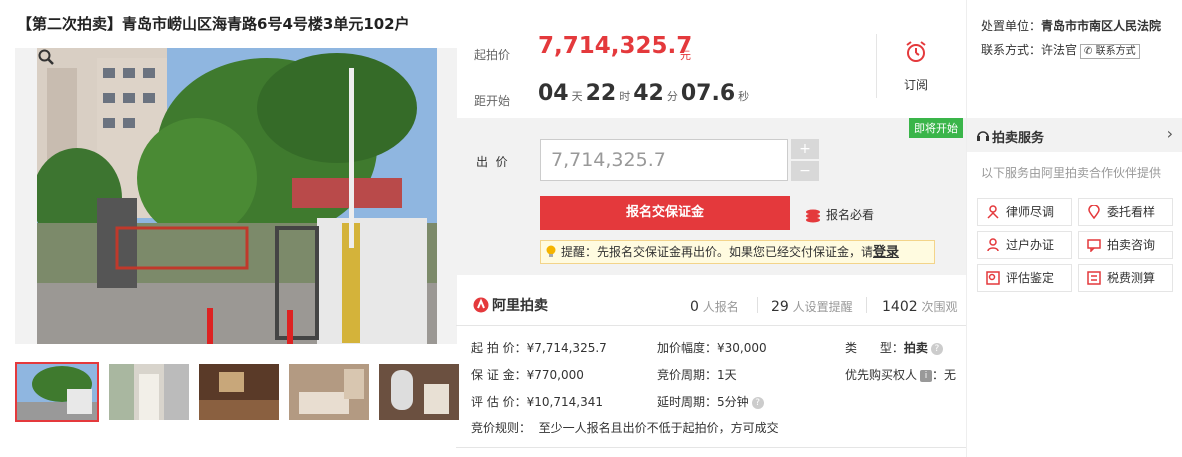 The height and width of the screenshot is (457, 1182). What do you see at coordinates (46, 57) in the screenshot?
I see `zoom-icon` at bounding box center [46, 57].